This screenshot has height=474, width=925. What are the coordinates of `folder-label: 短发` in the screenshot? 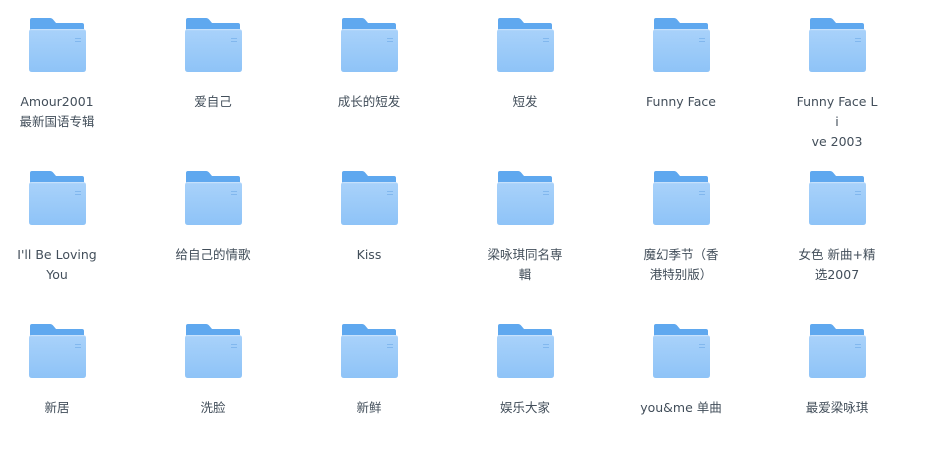 It's located at (525, 102).